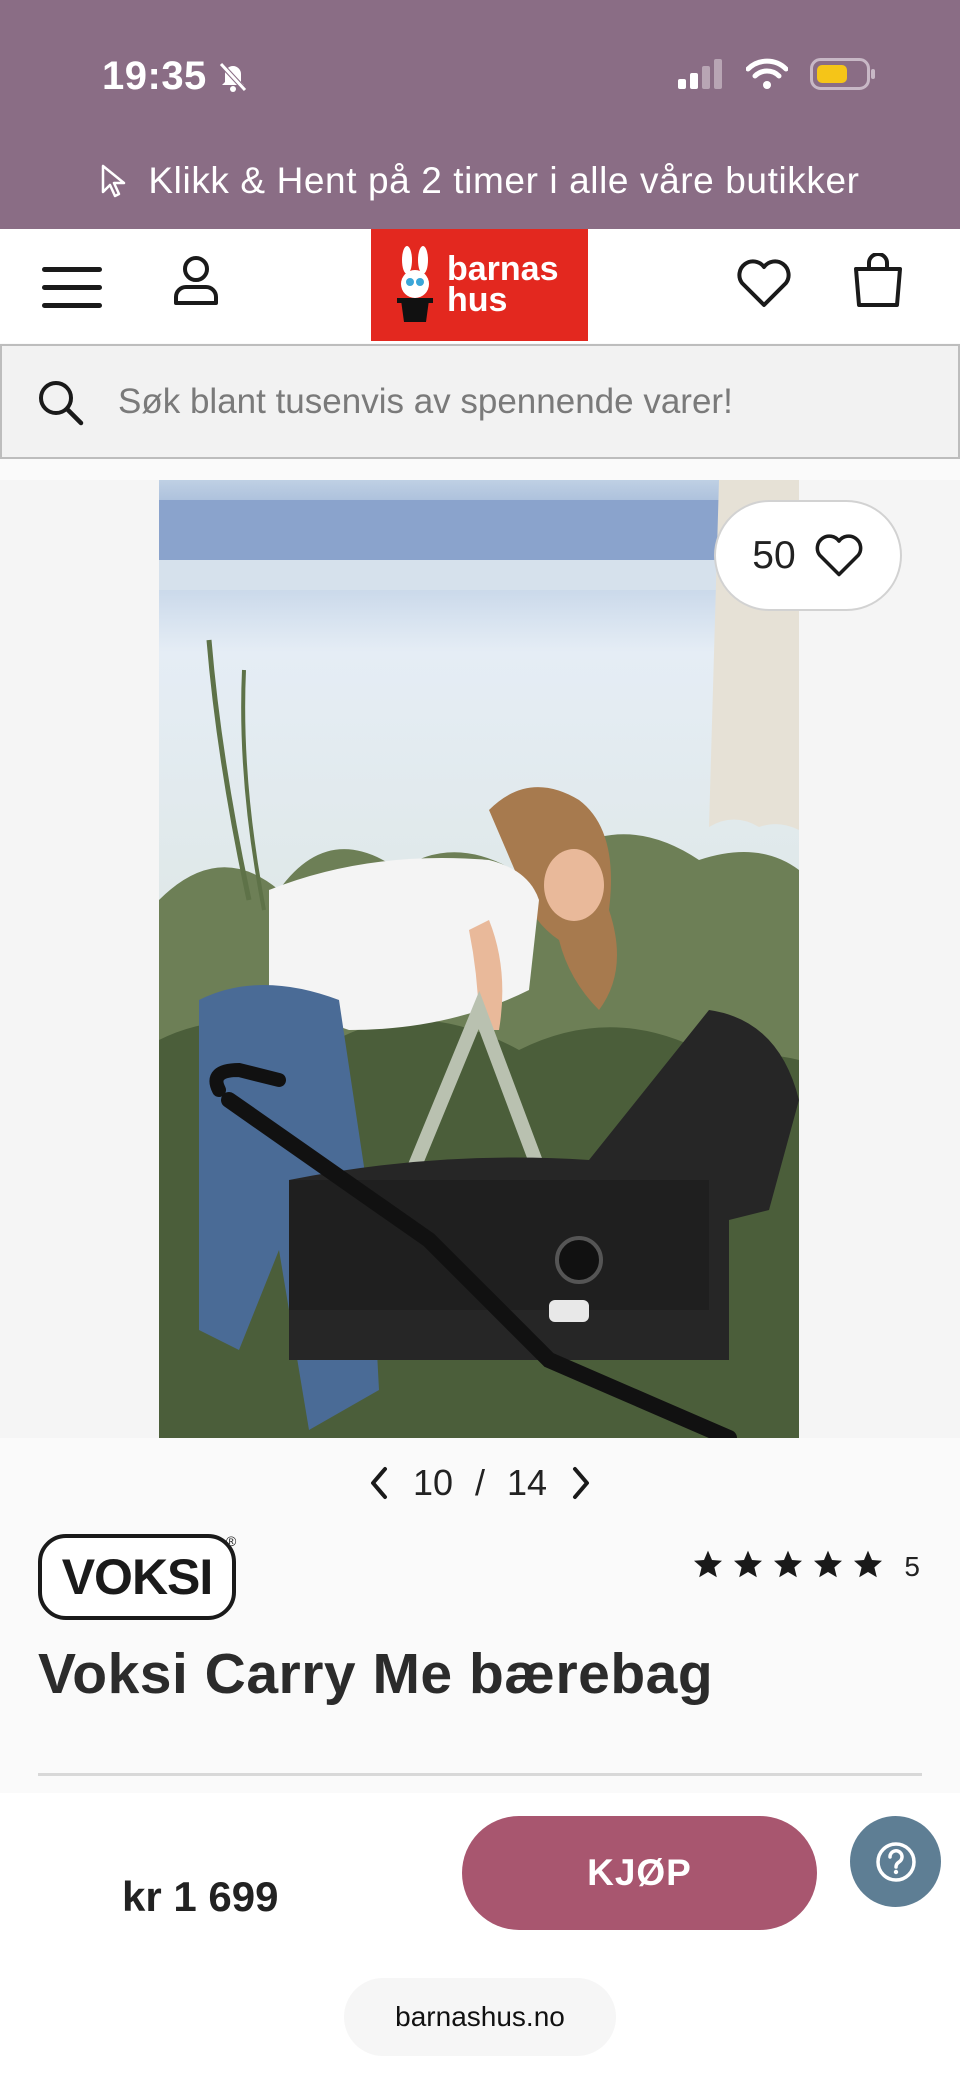  Describe the element at coordinates (425, 402) in the screenshot. I see `search-input: Søk blant tusenvis av spennende varer!` at that location.